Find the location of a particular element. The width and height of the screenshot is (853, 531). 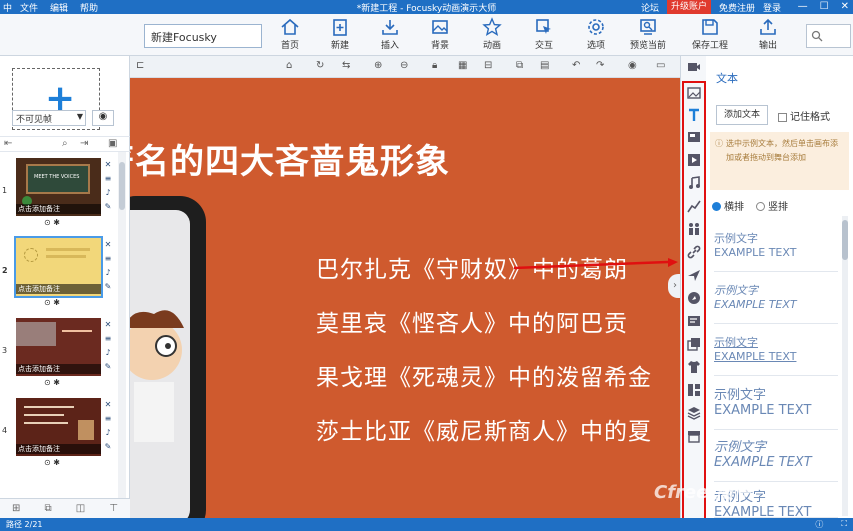

paste-icon: ▤ is located at coordinates (544, 65).